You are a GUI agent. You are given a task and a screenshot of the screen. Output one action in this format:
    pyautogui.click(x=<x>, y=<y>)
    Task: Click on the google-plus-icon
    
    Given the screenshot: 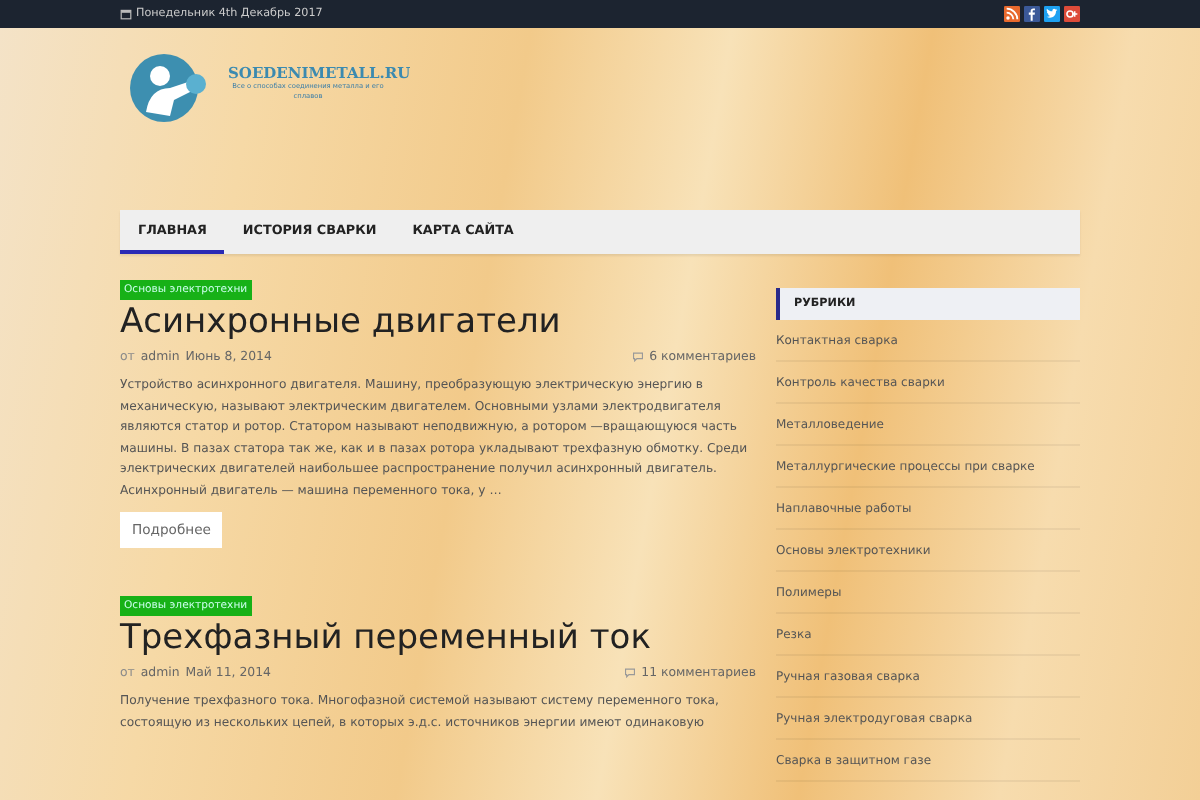 What is the action you would take?
    pyautogui.click(x=1072, y=14)
    